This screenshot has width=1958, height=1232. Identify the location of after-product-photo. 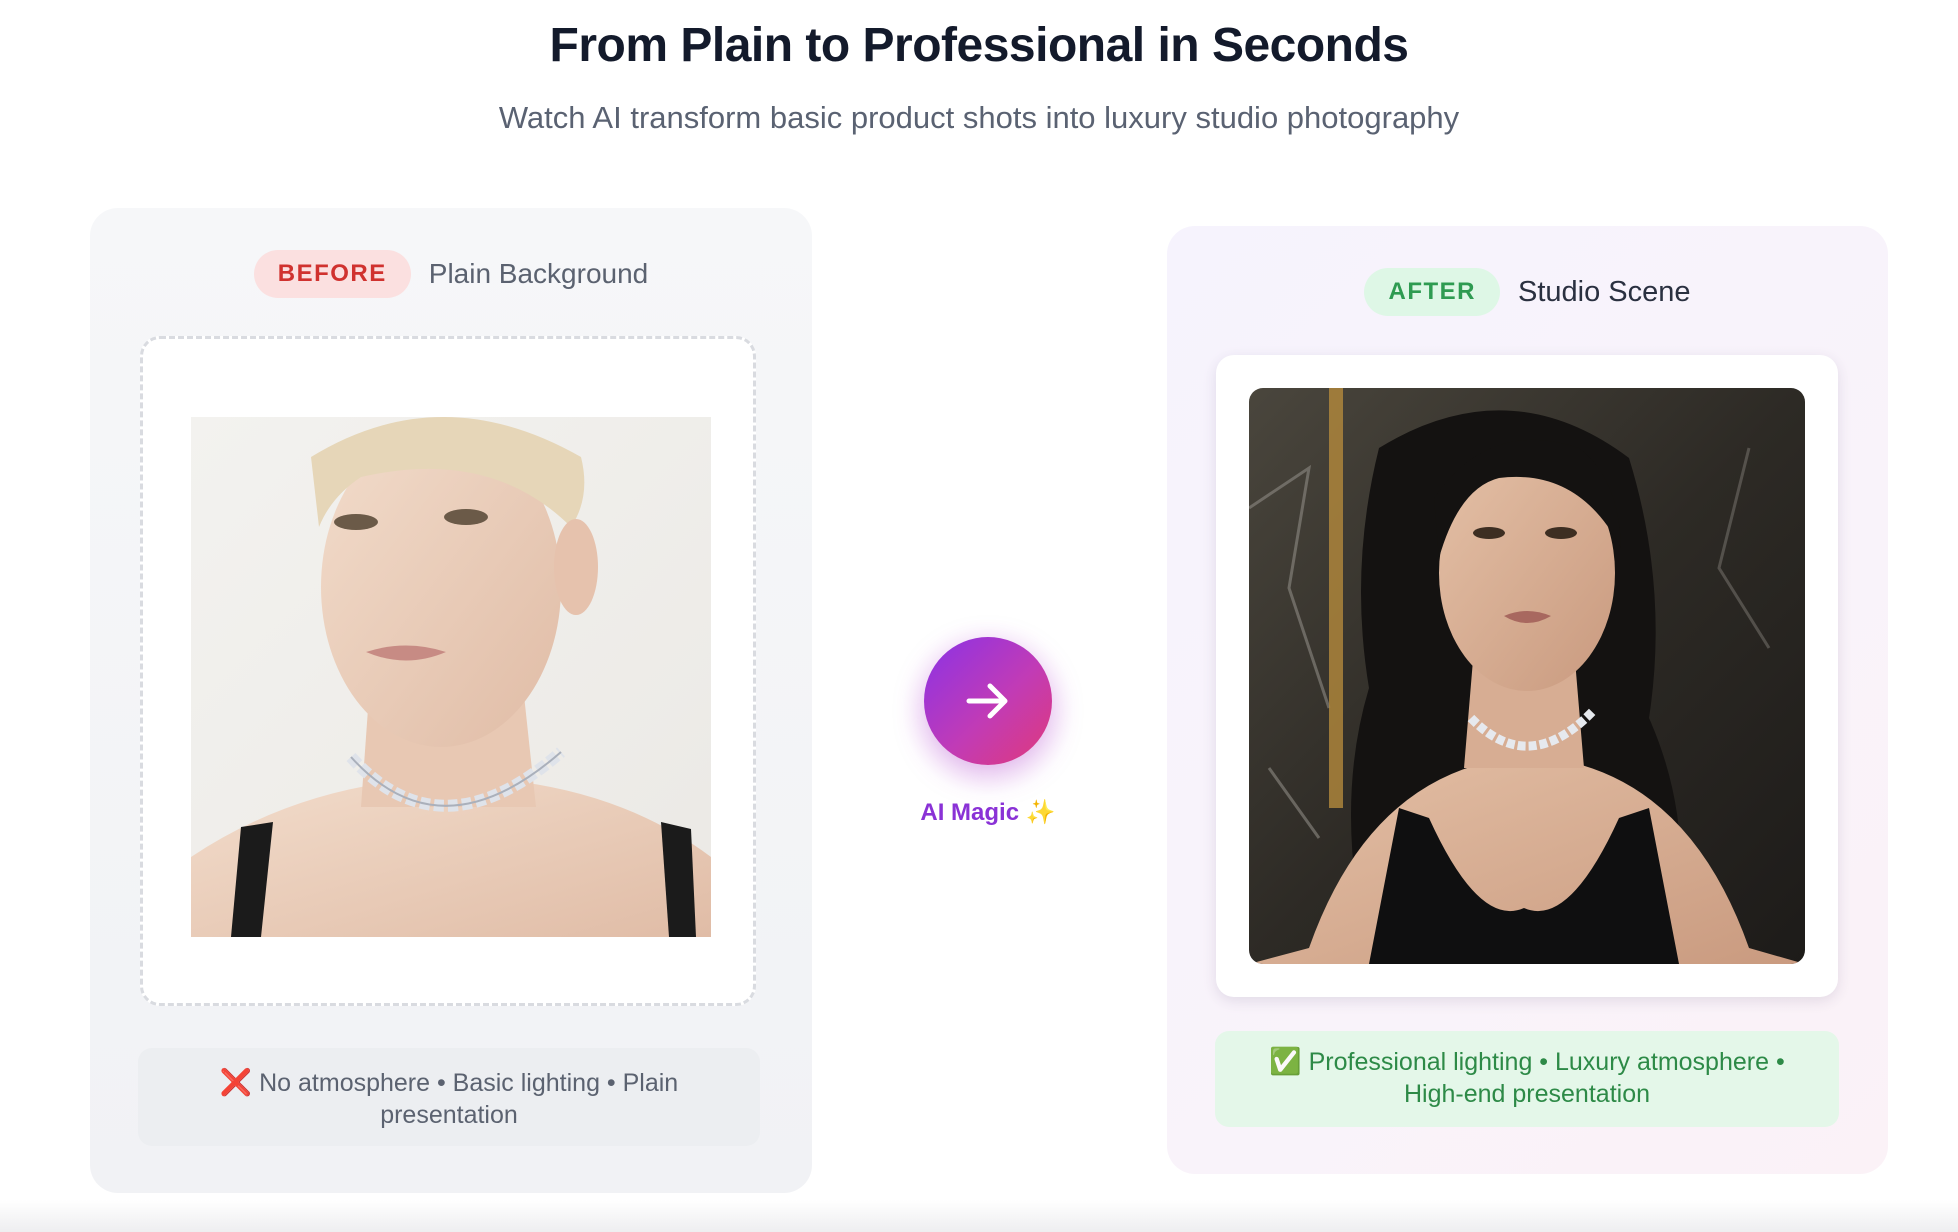
(1527, 676).